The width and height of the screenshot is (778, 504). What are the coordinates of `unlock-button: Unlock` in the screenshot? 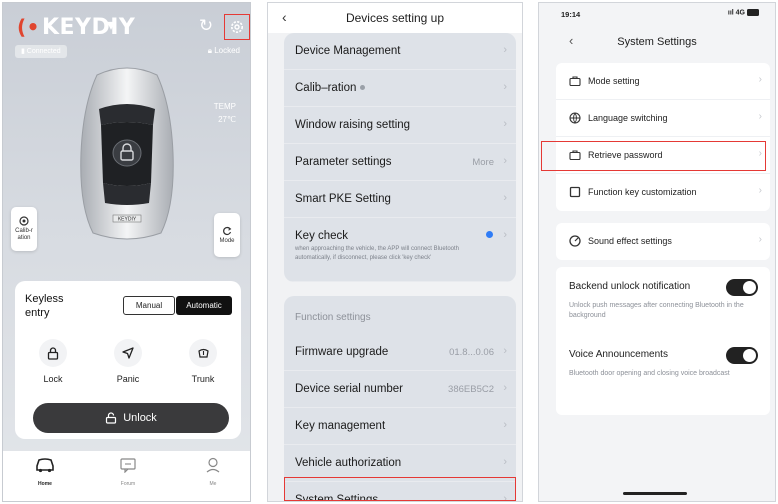 It's located at (131, 418).